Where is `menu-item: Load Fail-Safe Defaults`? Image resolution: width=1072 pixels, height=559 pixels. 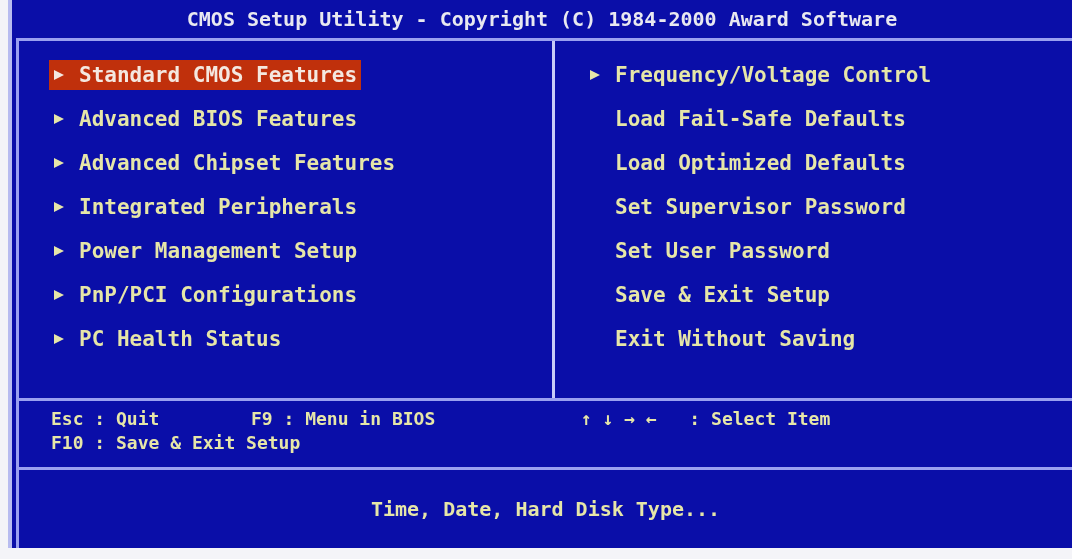
menu-item: Load Fail-Safe Defaults is located at coordinates (747, 119).